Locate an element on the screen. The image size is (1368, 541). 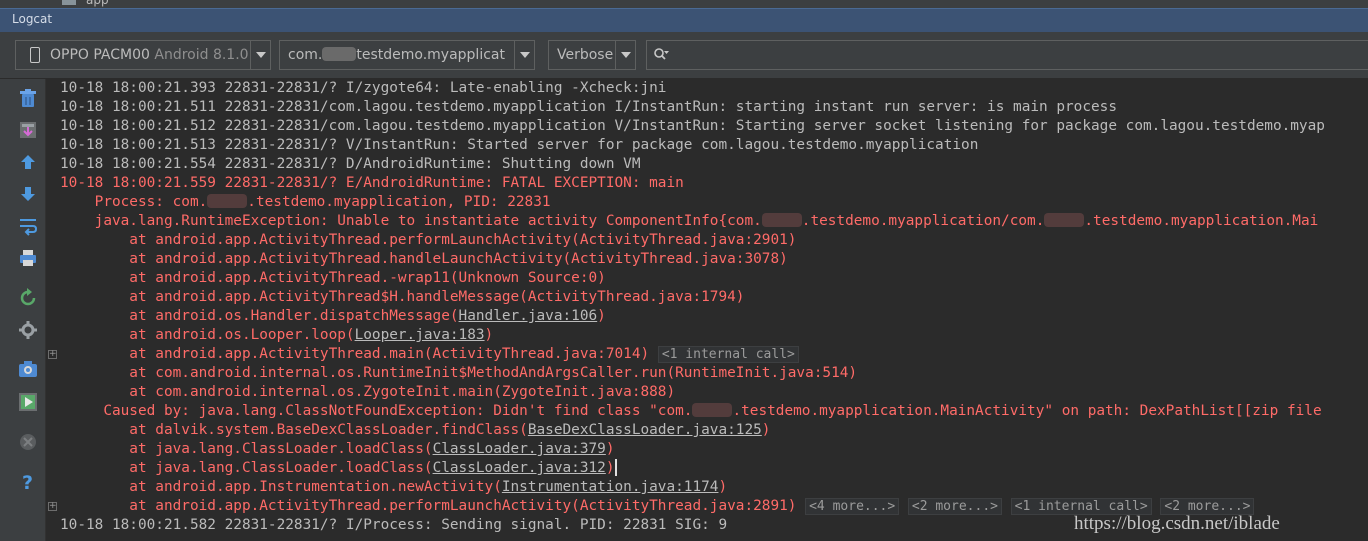
screenshot-icon is located at coordinates (28, 369).